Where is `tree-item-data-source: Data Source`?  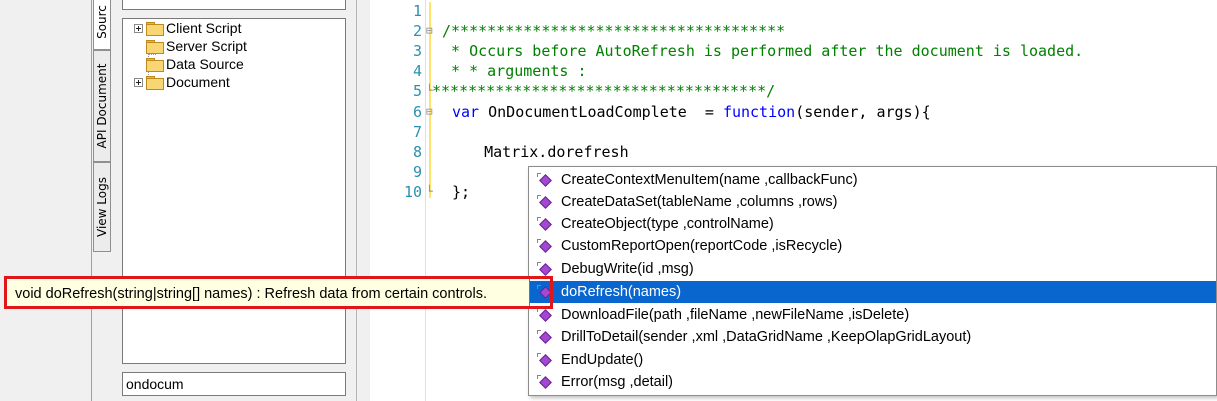 tree-item-data-source: Data Source is located at coordinates (195, 64).